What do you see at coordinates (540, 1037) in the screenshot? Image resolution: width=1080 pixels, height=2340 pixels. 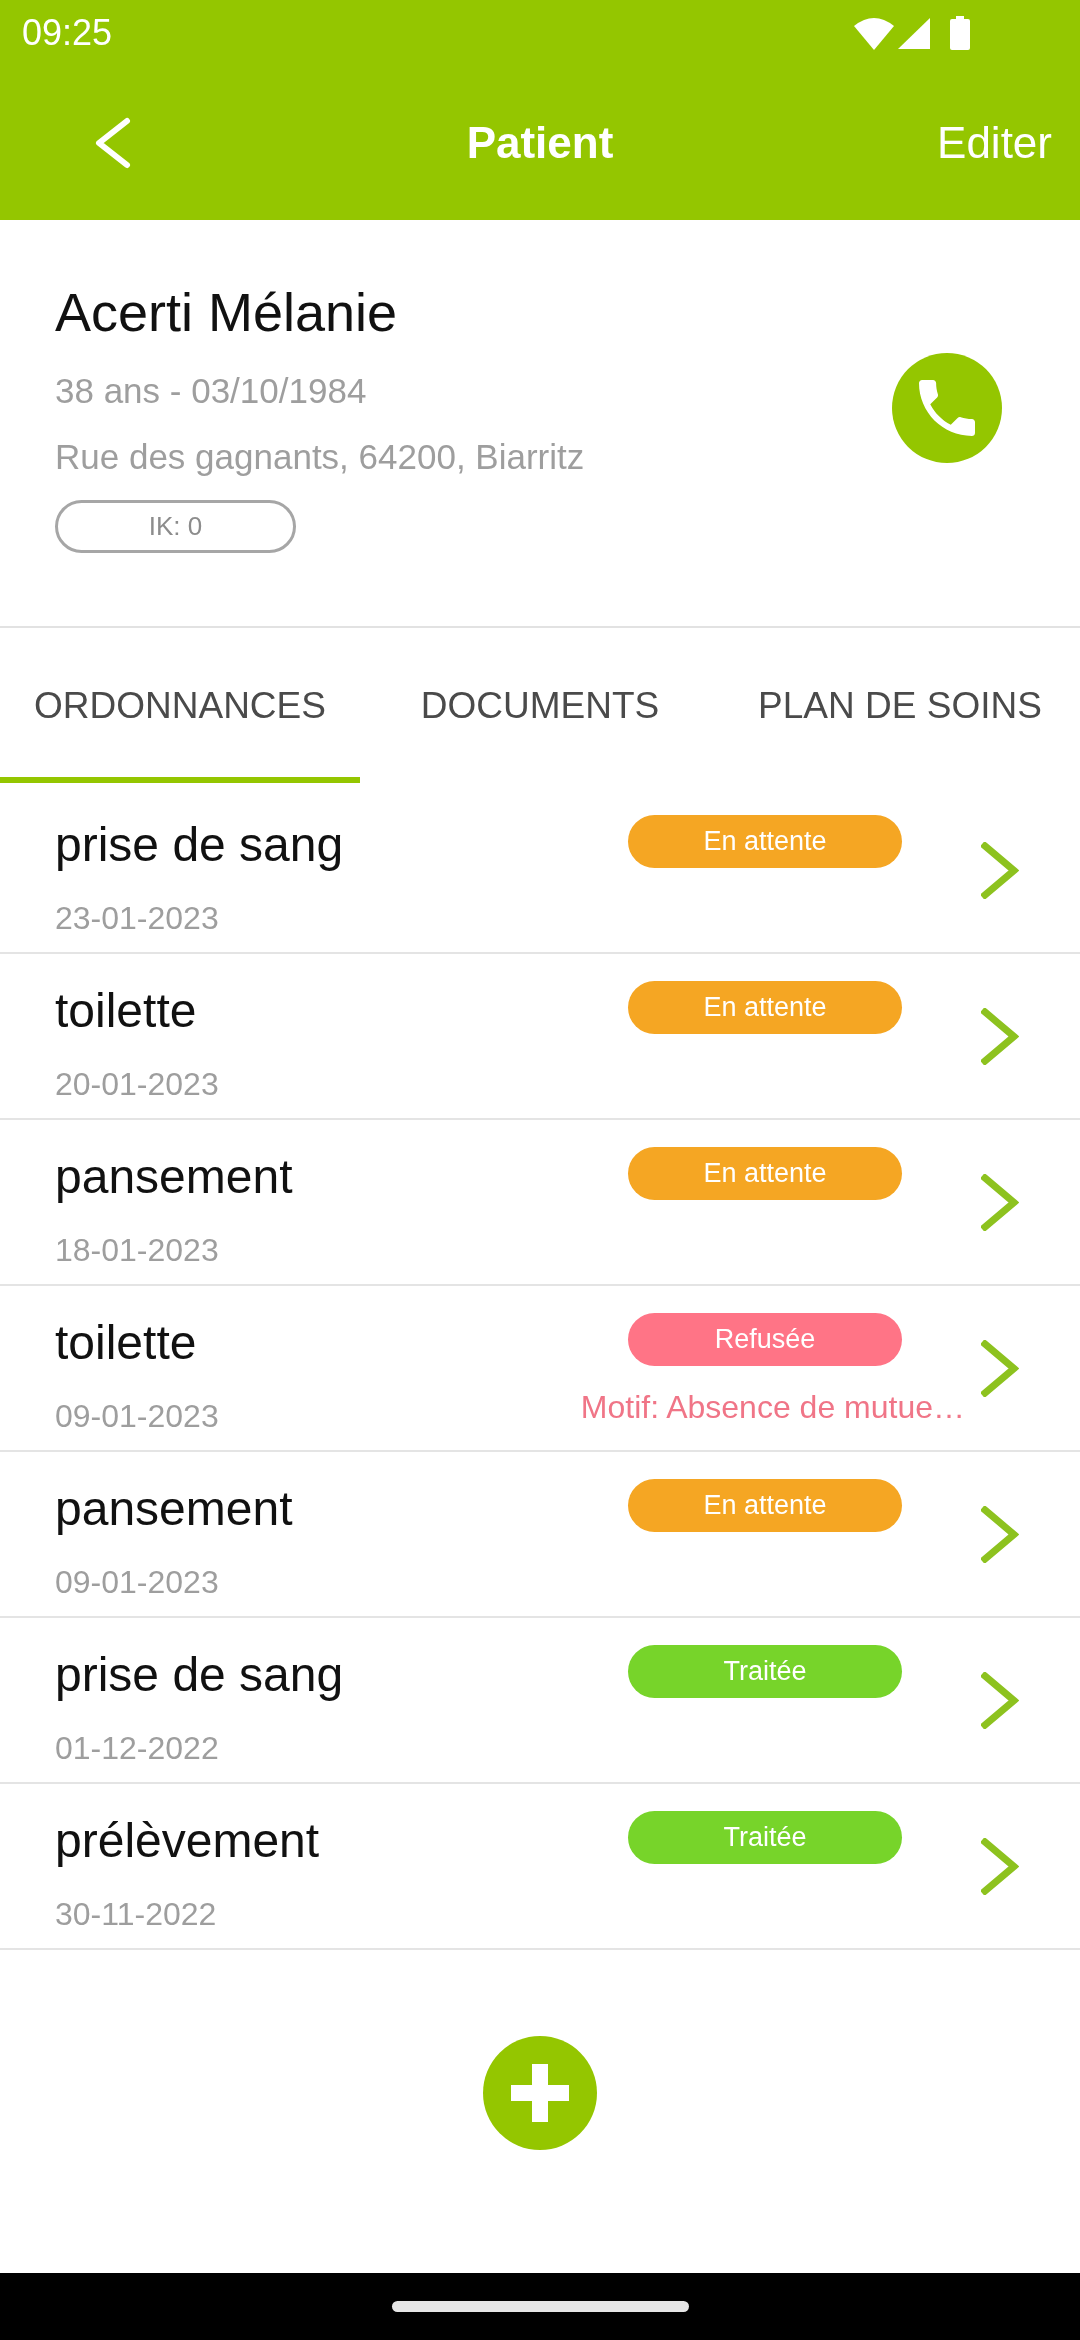 I see `prescription-row: toilette 20-01-2023 En attente` at bounding box center [540, 1037].